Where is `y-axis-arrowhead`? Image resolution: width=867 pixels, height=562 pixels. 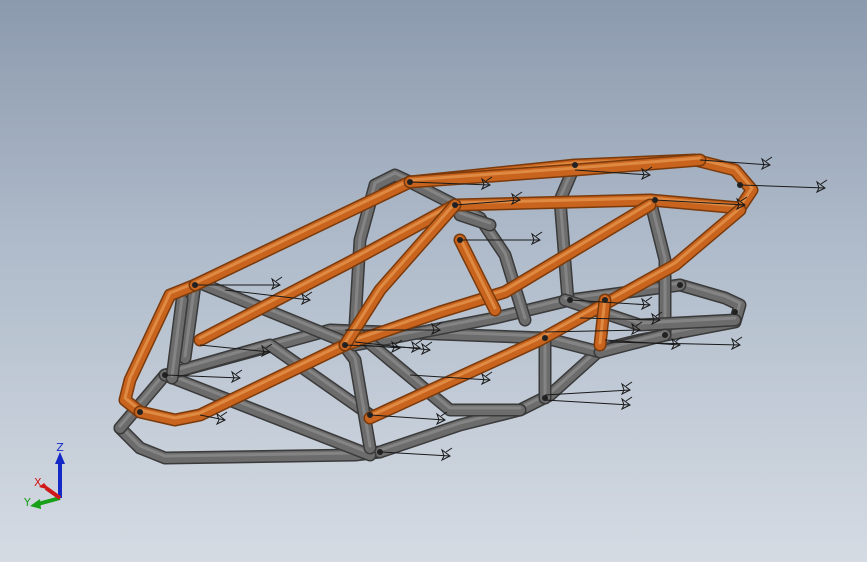
y-axis-arrowhead is located at coordinates (35, 504).